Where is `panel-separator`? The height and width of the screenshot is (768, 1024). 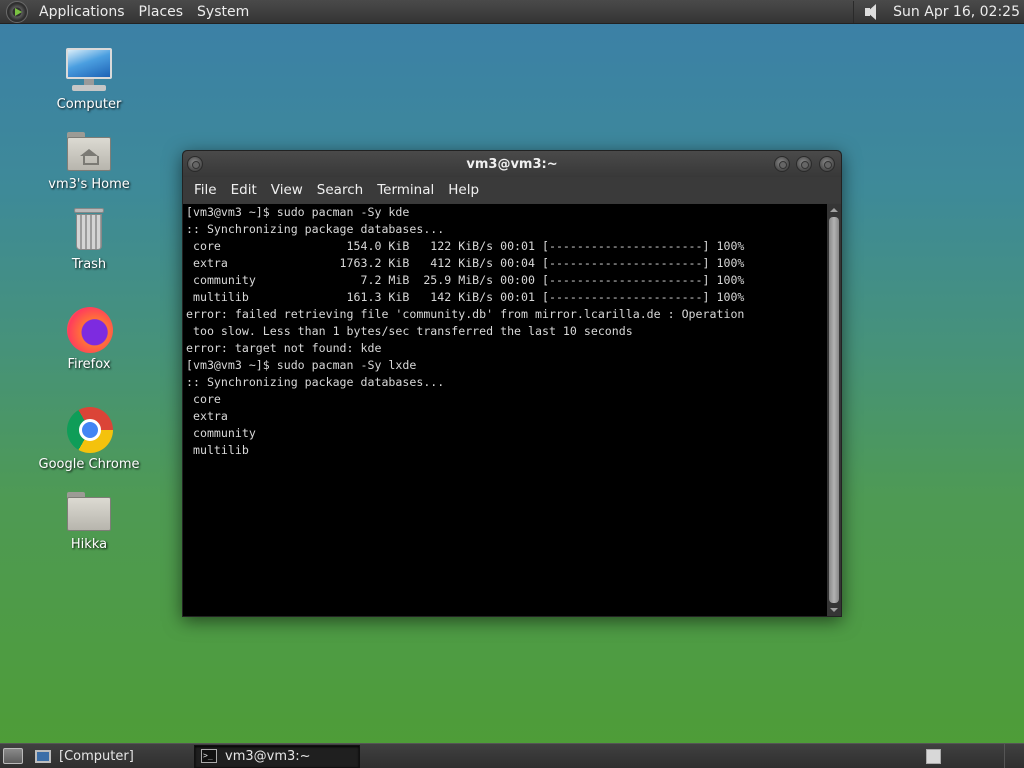
panel-separator is located at coordinates (854, 11).